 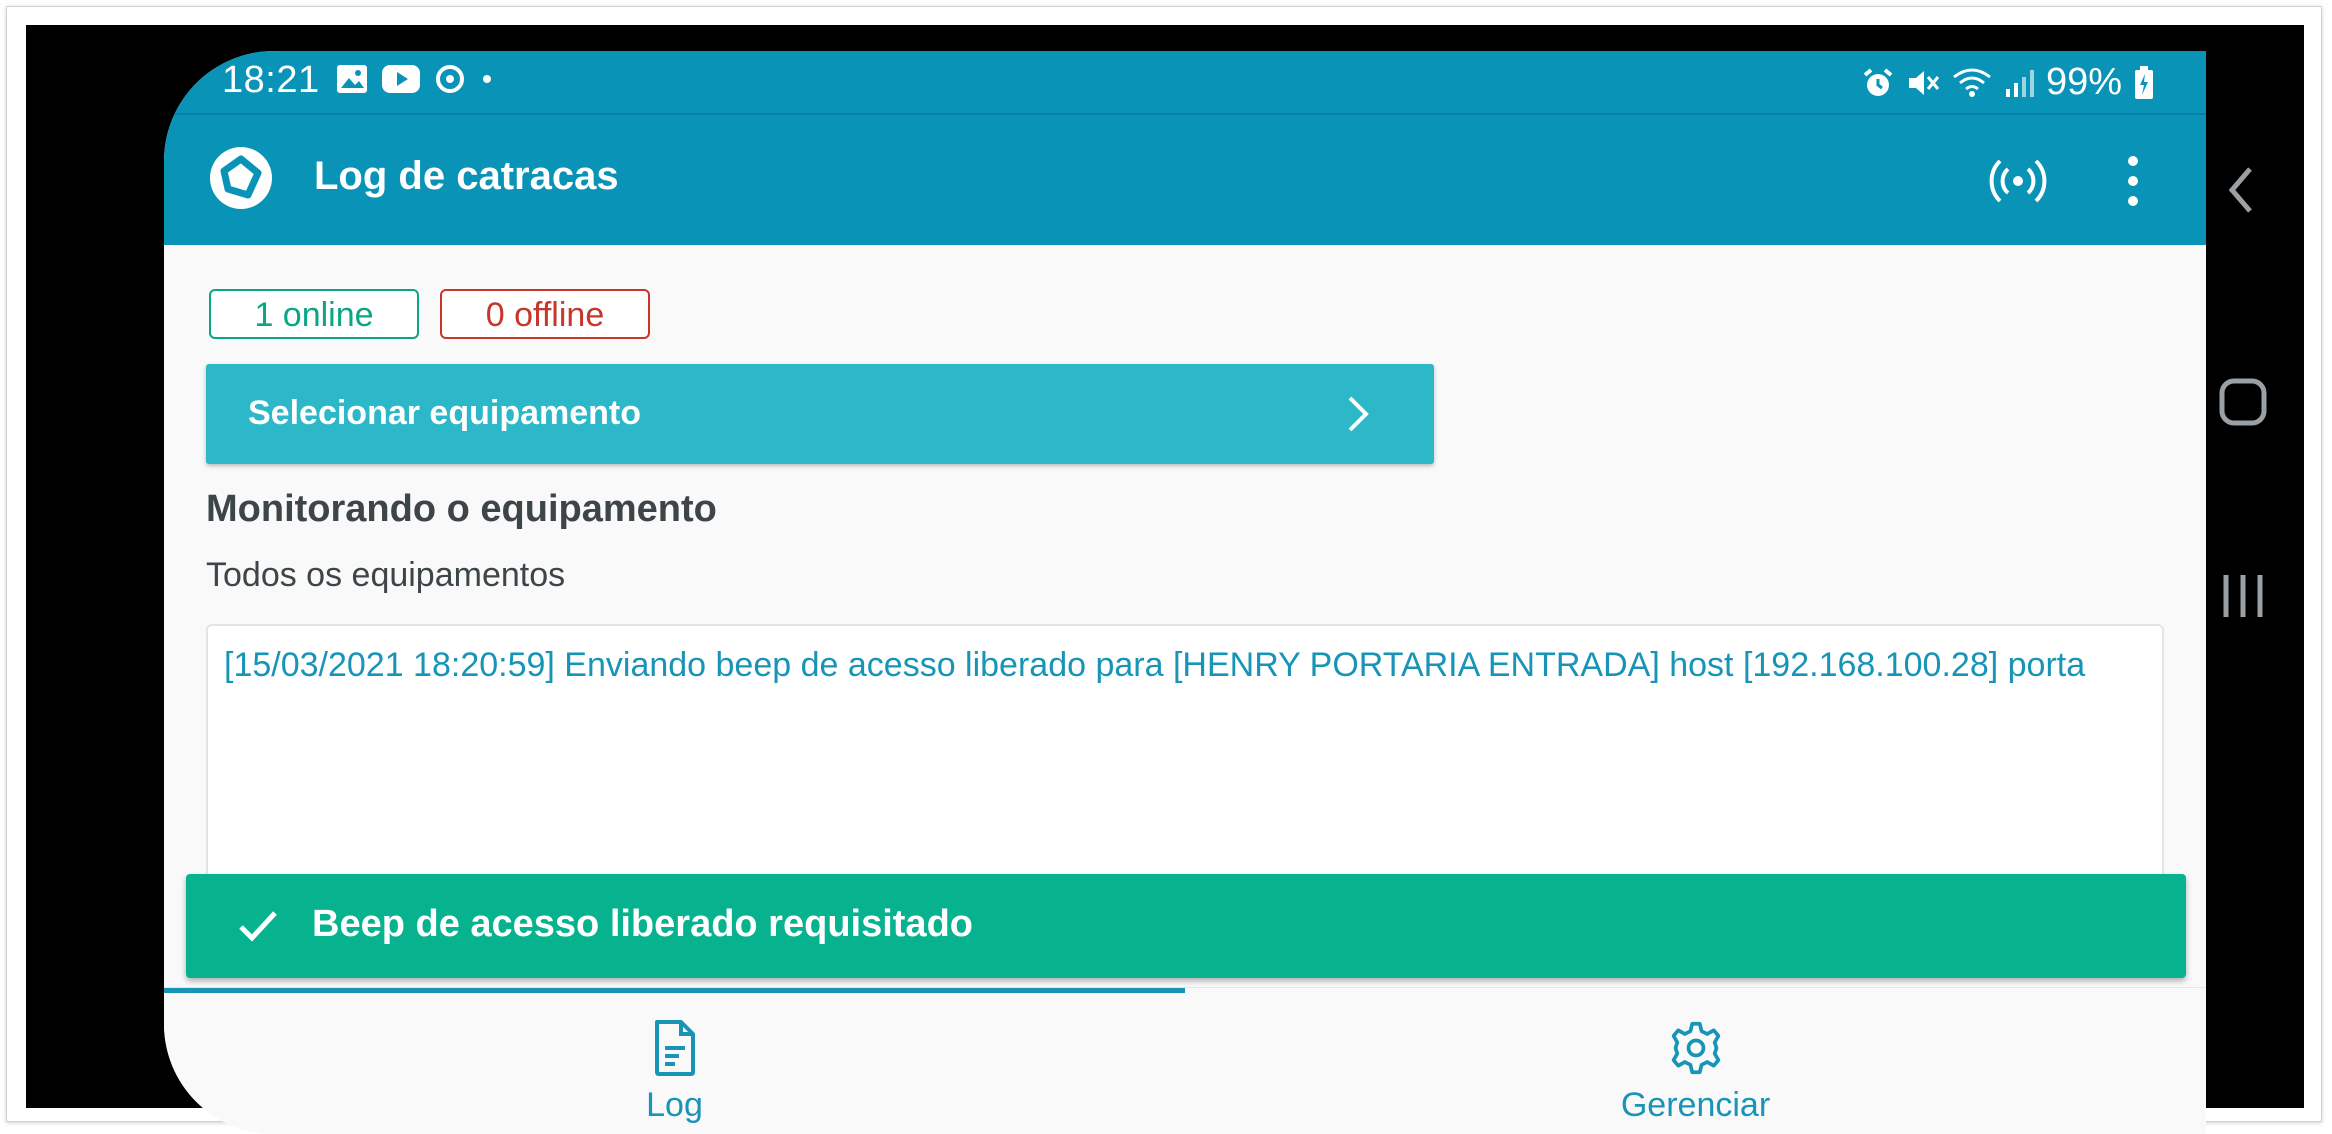 I want to click on tab-manage: Gerenciar, so click(x=1695, y=1061).